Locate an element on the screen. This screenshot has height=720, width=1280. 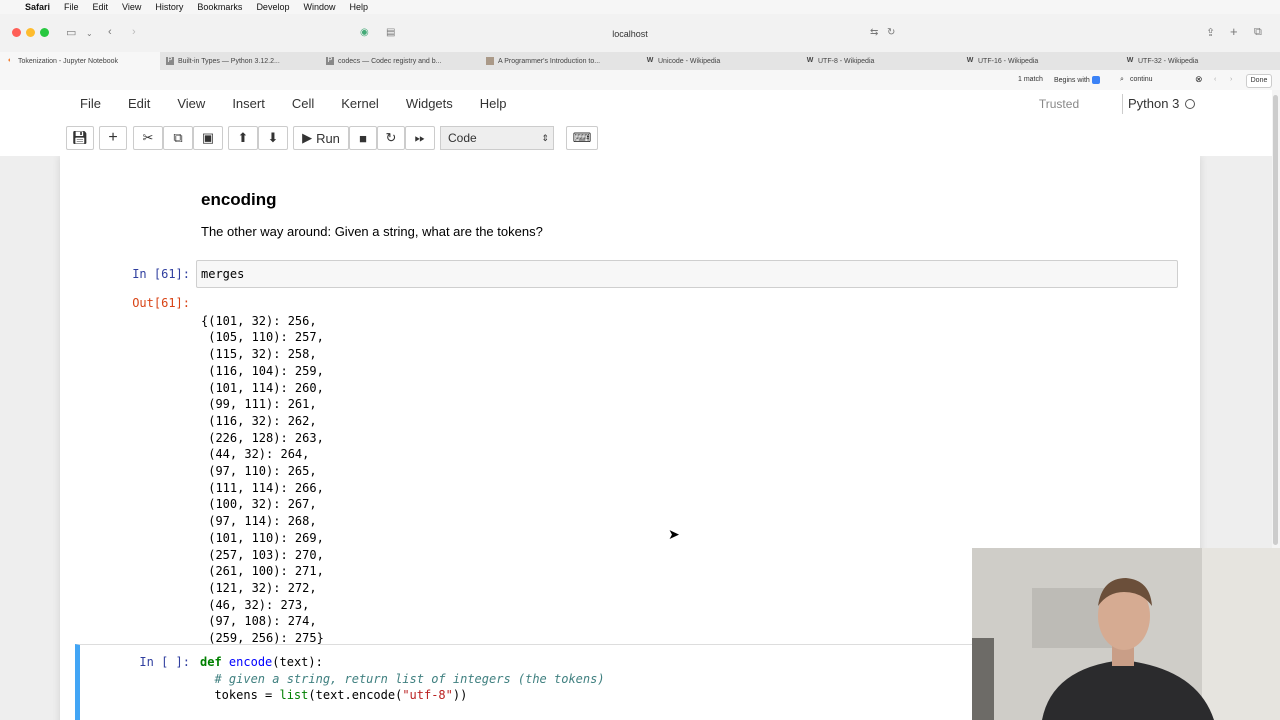
jupyter-menu-insert: Insert is located at coordinates (248, 103).